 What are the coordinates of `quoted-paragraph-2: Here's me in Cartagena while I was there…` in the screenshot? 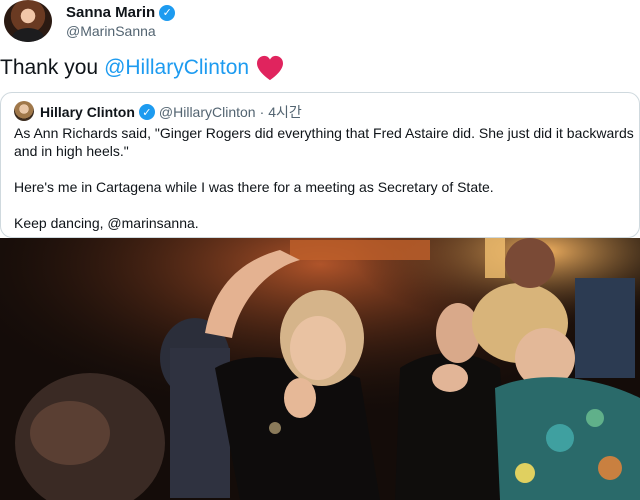 It's located at (254, 187).